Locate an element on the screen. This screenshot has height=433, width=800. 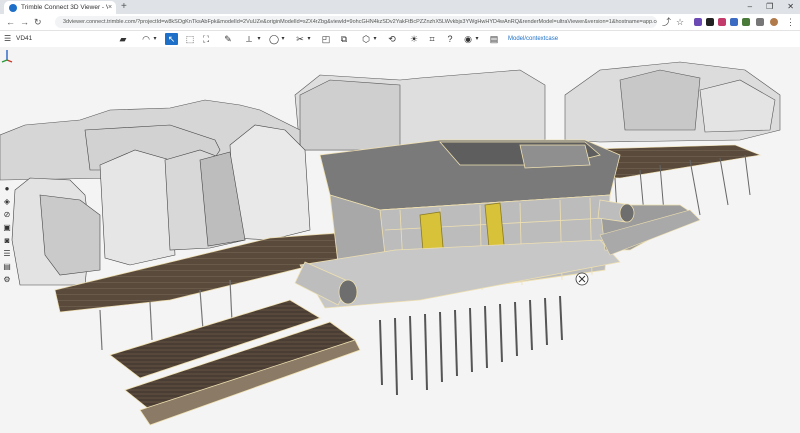
shape-icon: ◯ is located at coordinates (274, 39).